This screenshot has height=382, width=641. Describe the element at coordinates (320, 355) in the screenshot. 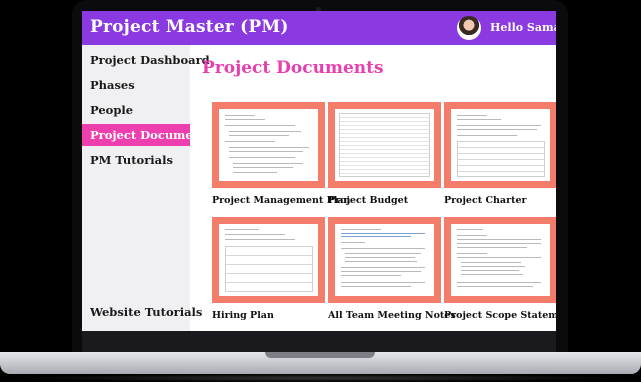

I see `laptop-notch` at that location.